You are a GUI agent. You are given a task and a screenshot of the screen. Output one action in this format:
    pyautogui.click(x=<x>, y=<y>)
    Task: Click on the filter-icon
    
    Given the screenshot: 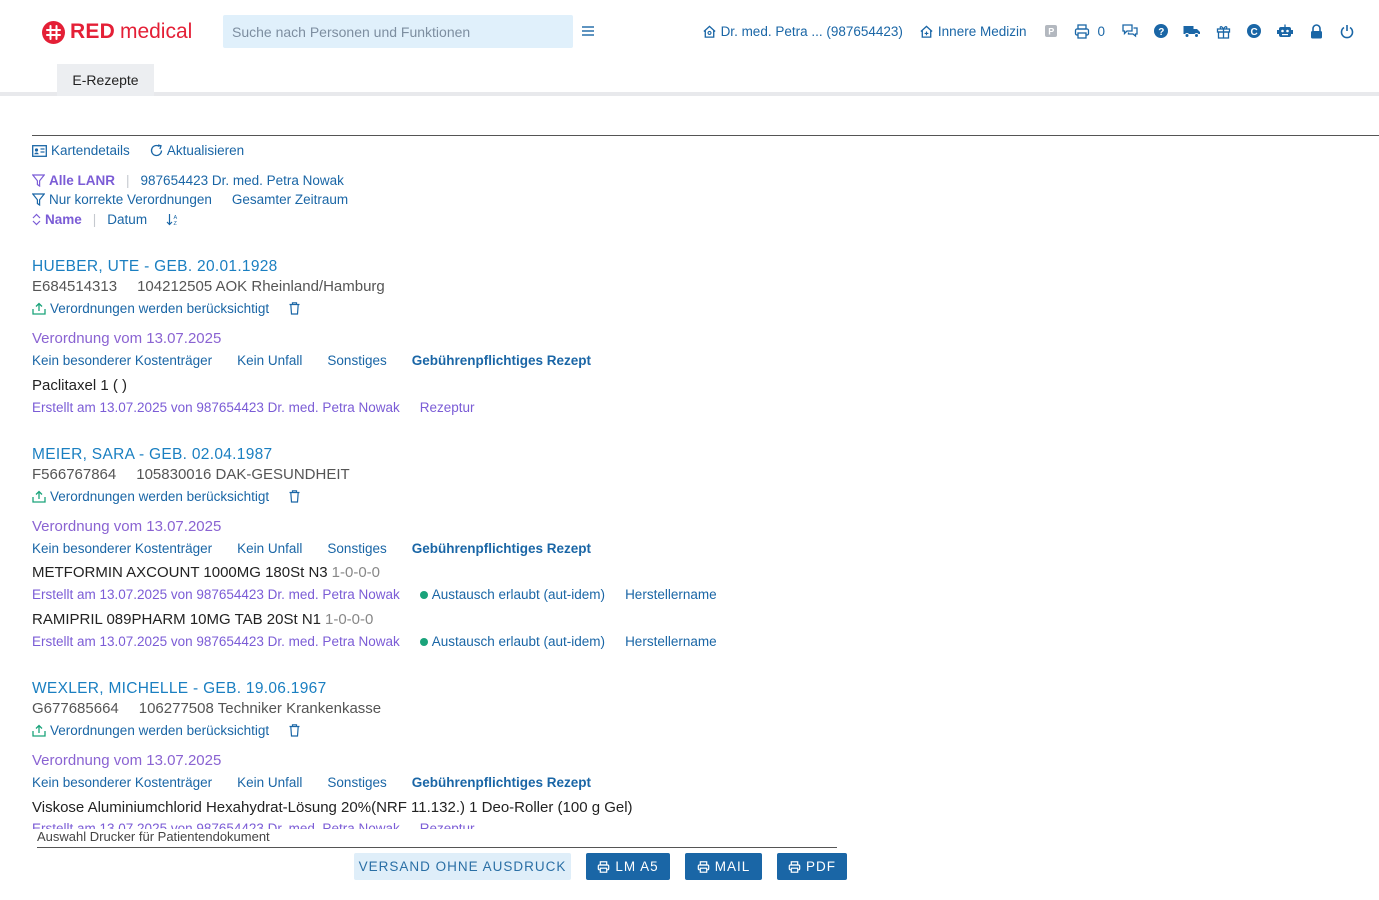 What is the action you would take?
    pyautogui.click(x=38, y=180)
    